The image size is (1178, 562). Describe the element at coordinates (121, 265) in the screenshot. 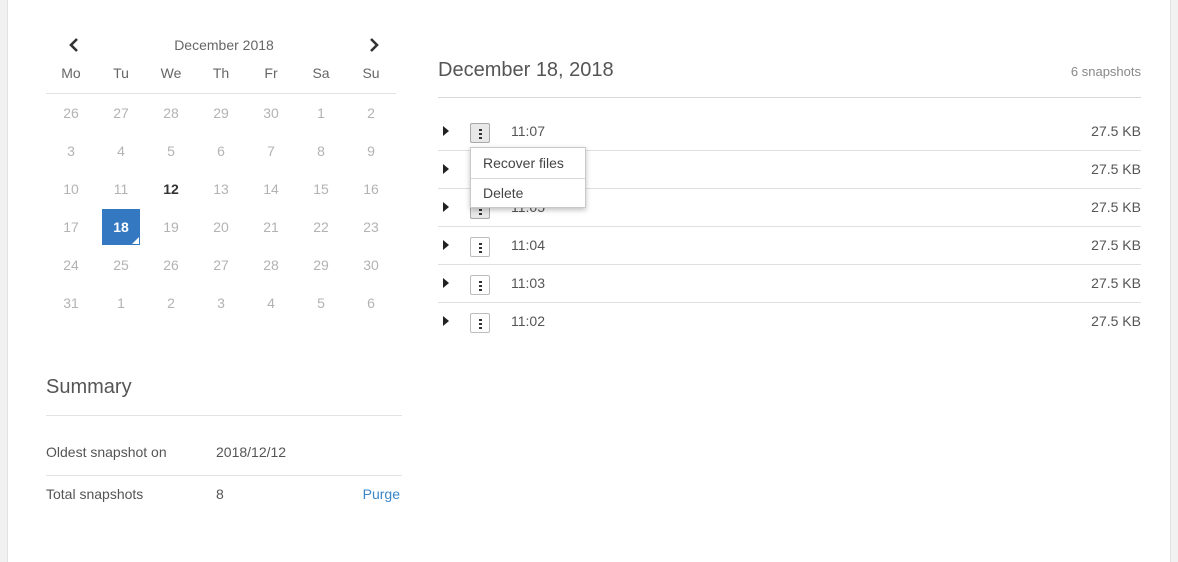

I see `calendar-day: 25` at that location.